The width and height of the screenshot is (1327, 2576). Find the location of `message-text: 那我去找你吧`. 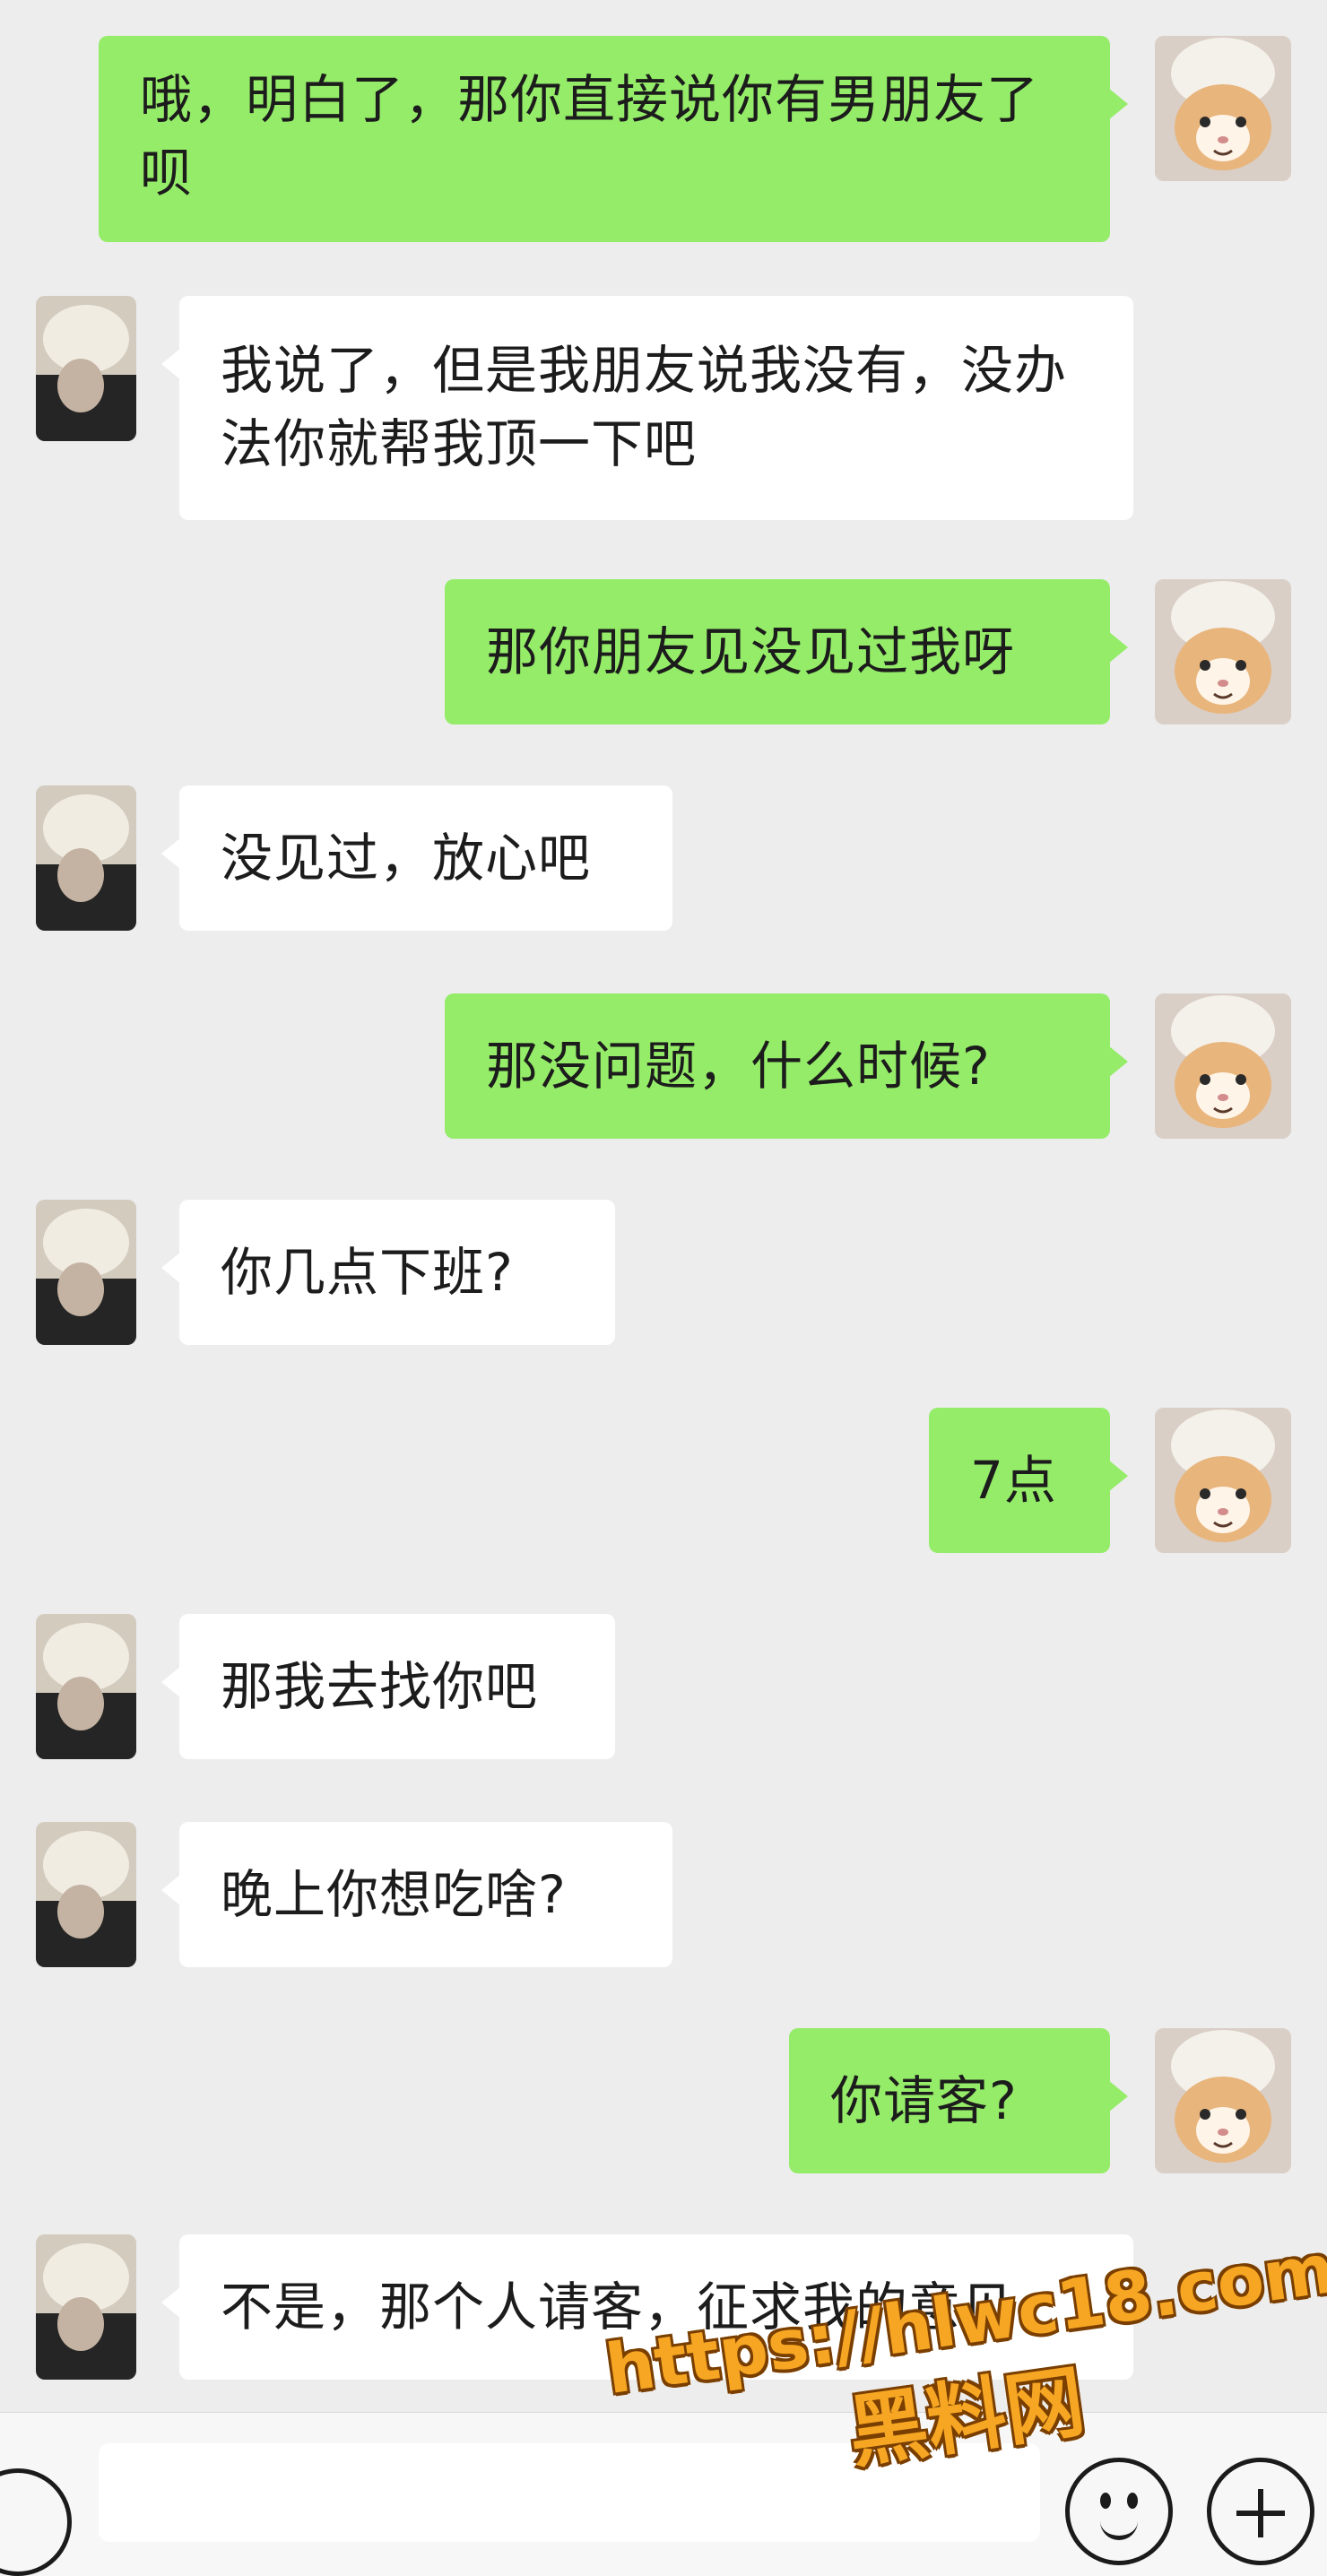

message-text: 那我去找你吧 is located at coordinates (380, 1686).